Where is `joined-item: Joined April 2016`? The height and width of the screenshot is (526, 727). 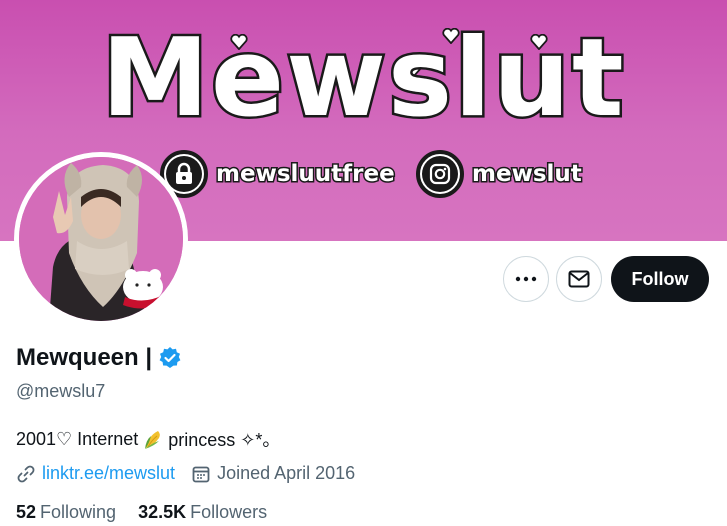 joined-item: Joined April 2016 is located at coordinates (273, 473).